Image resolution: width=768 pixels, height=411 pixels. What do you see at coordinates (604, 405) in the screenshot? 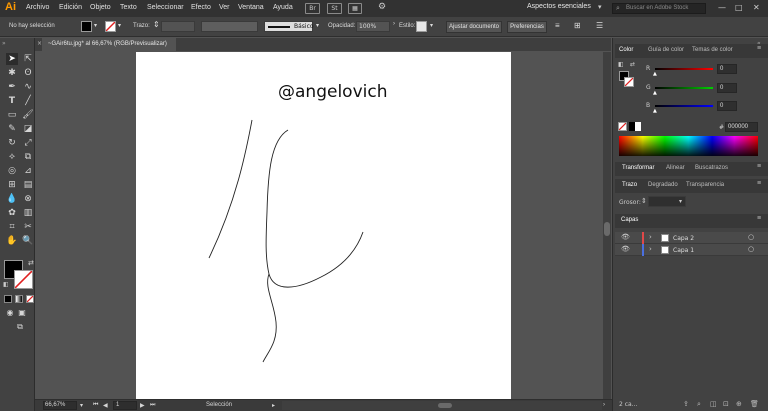
I see `scroll-right-icon: ›` at bounding box center [604, 405].